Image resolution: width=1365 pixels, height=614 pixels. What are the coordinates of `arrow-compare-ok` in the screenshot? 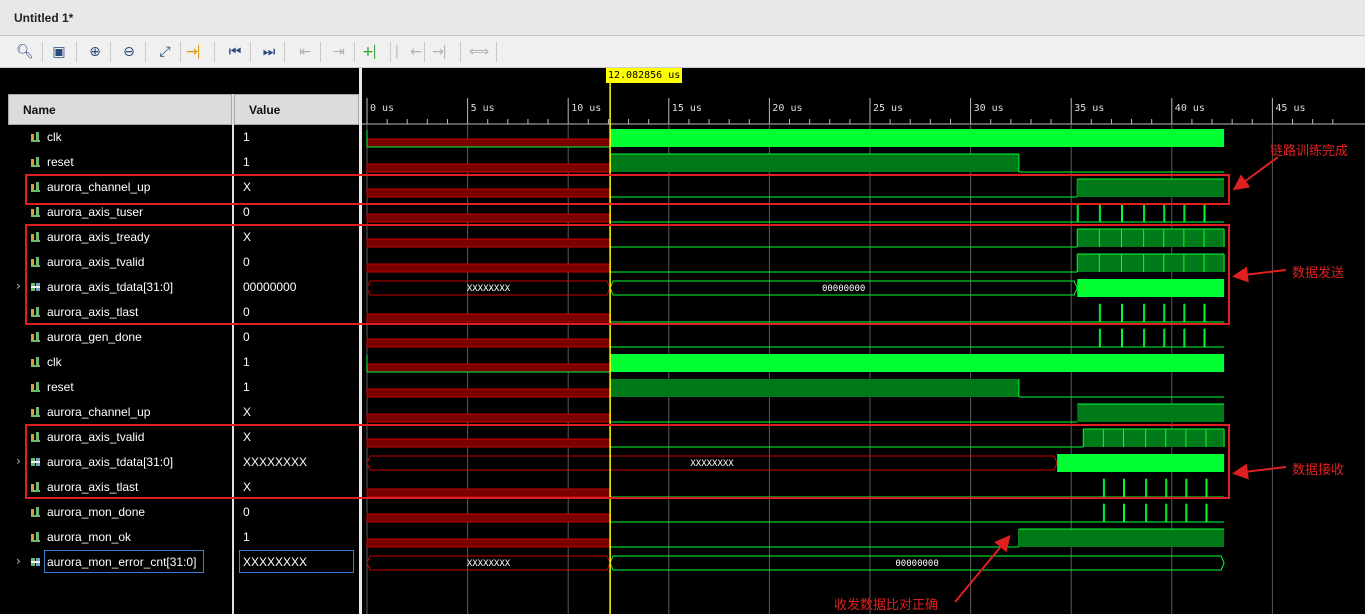 It's located at (982, 568).